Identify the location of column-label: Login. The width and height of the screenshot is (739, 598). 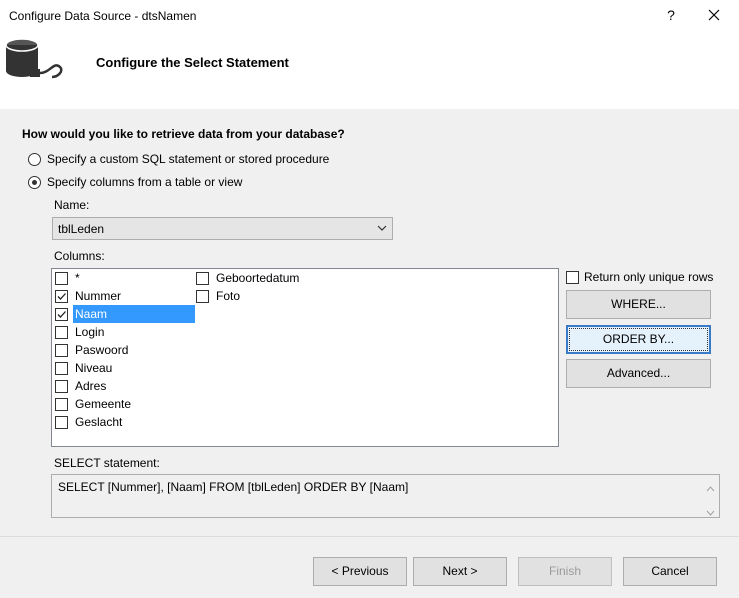
(90, 332).